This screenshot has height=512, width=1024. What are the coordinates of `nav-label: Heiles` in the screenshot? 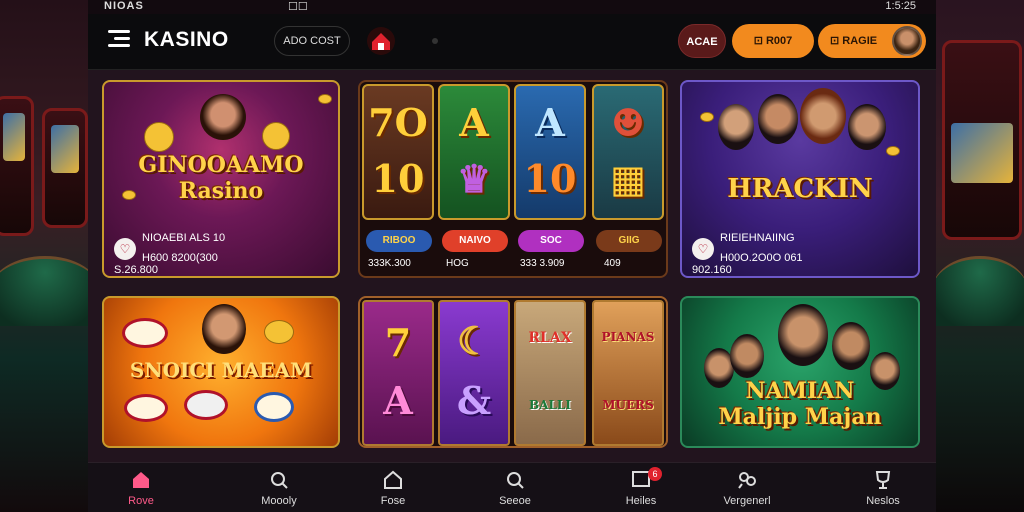 It's located at (641, 501).